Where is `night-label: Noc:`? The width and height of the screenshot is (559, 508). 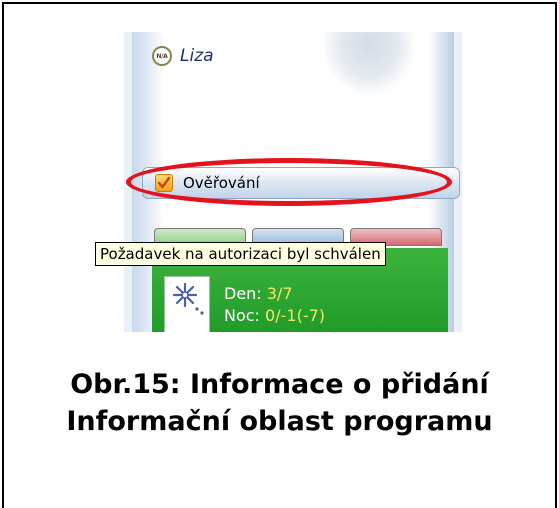
night-label: Noc: is located at coordinates (242, 315).